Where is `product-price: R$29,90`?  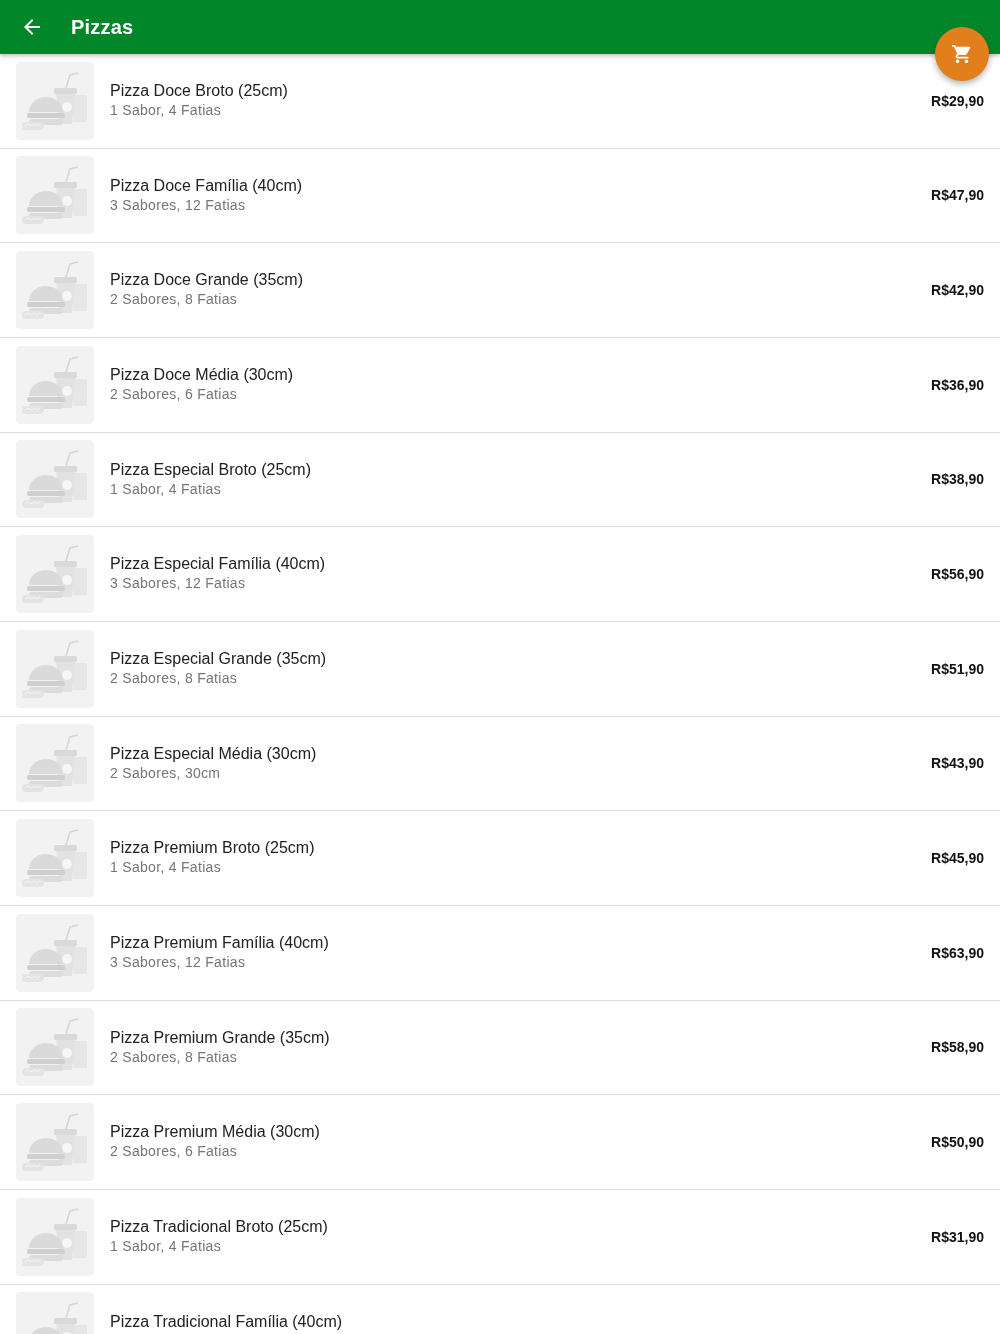
product-price: R$29,90 is located at coordinates (957, 100).